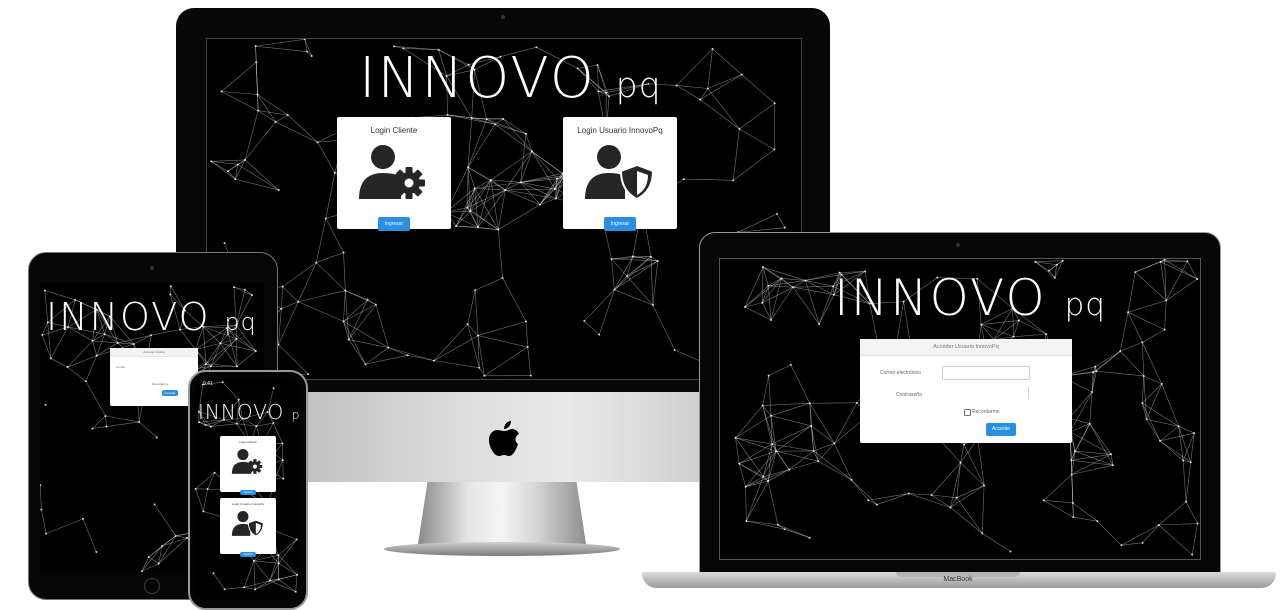  Describe the element at coordinates (620, 130) in the screenshot. I see `login-usuario-title: Login Usuario InnovoPq` at that location.